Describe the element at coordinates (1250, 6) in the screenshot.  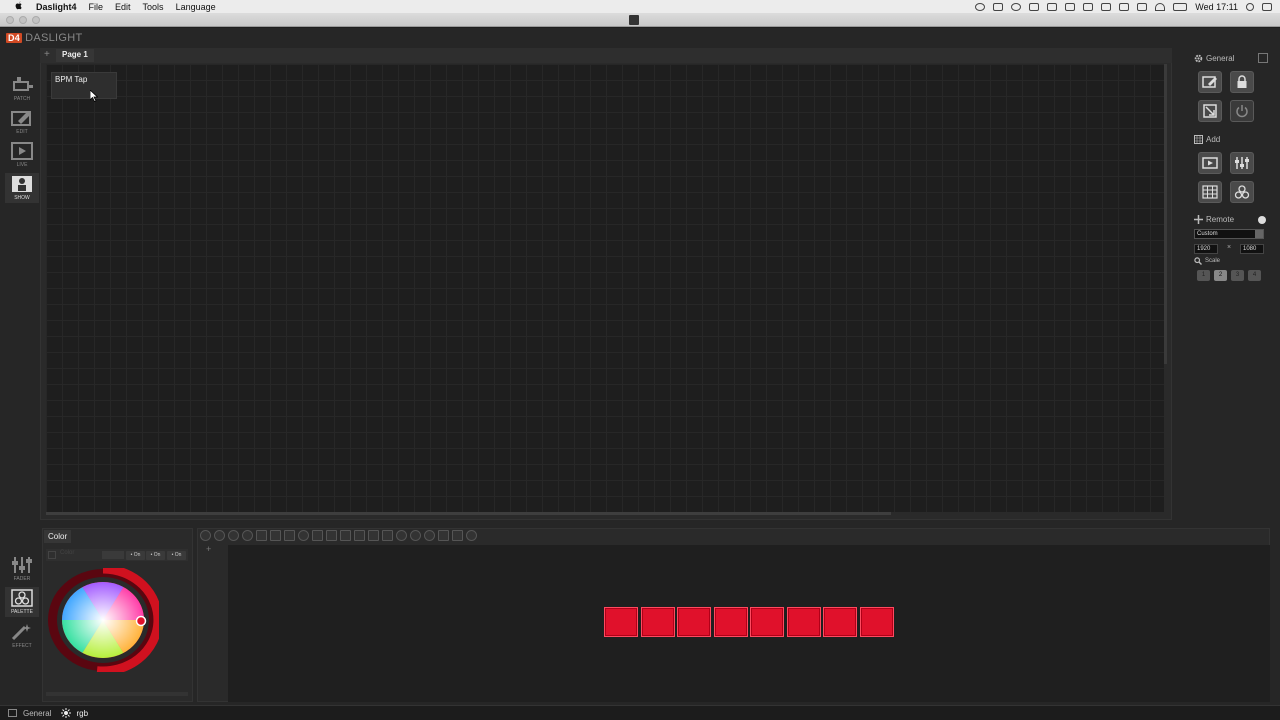
I see `spotlight-icon` at that location.